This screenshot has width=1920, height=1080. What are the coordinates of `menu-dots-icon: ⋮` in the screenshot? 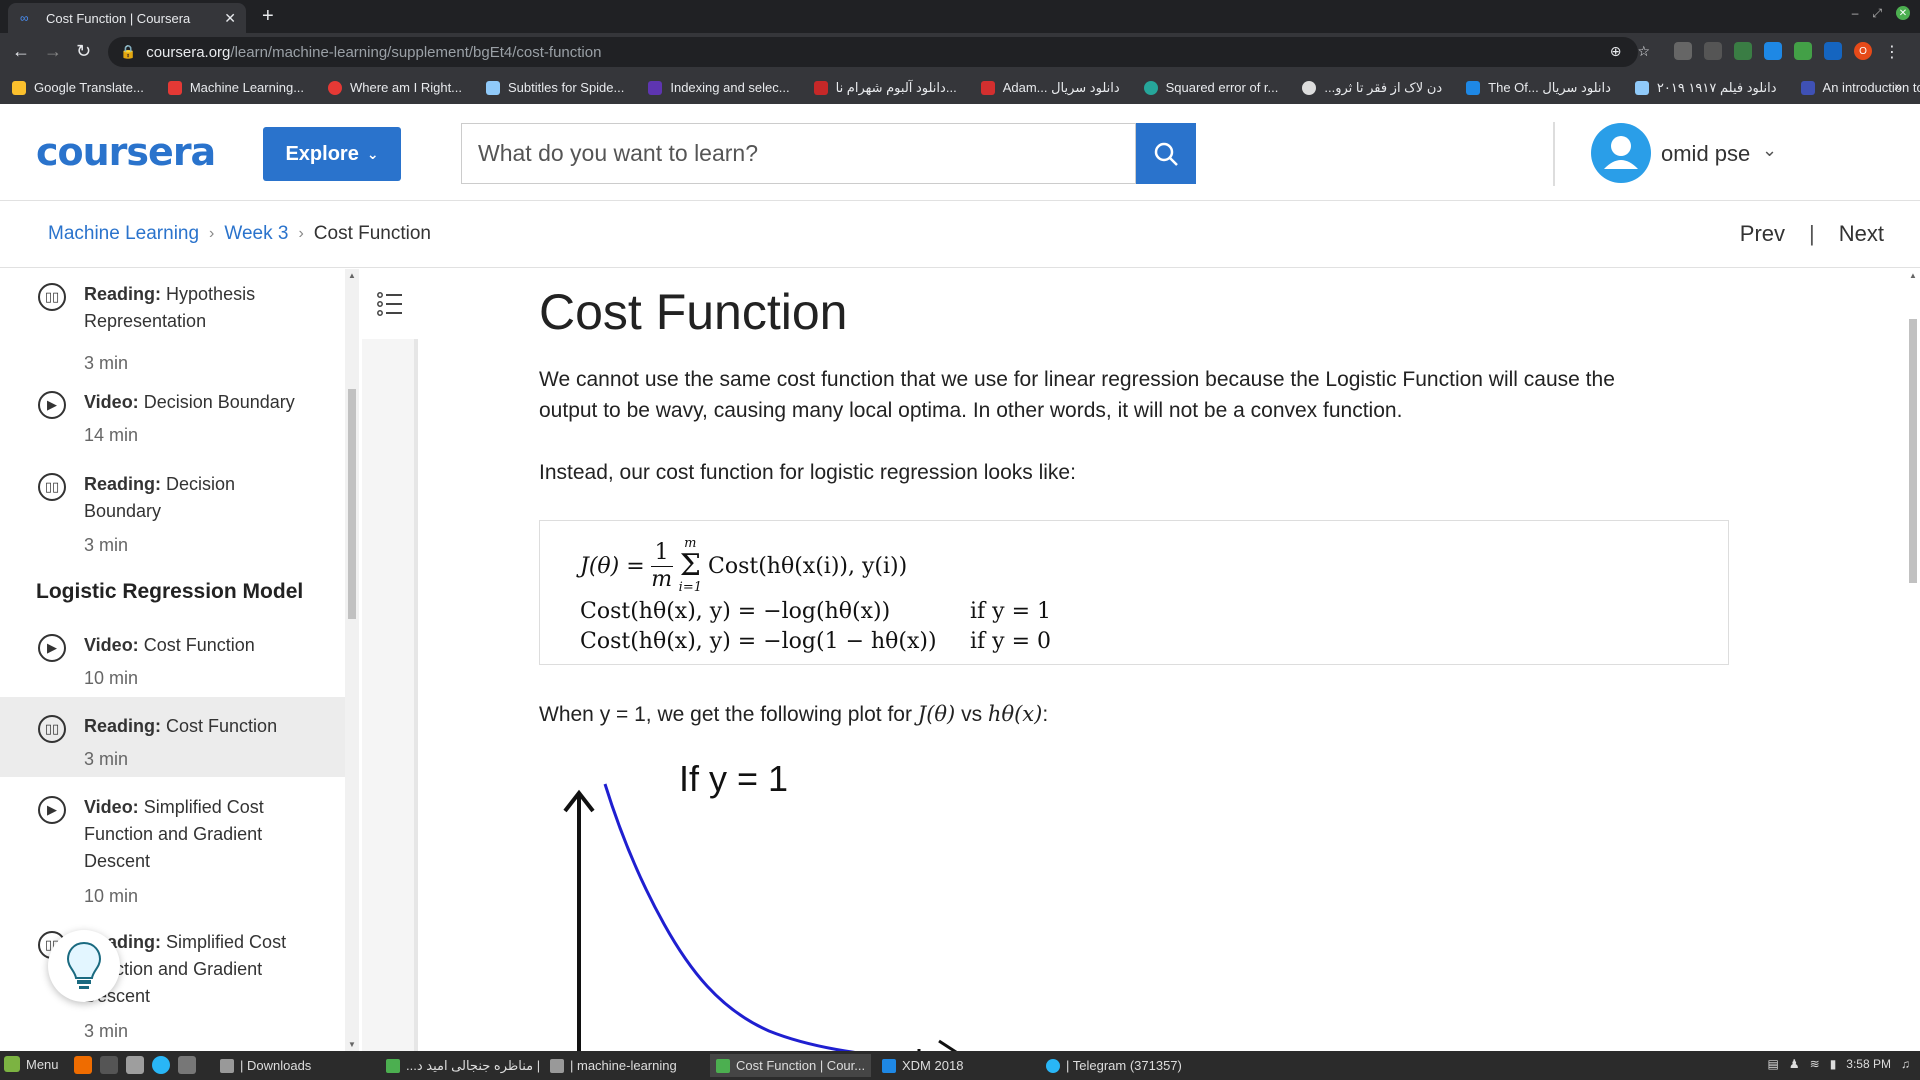 It's located at (1892, 52).